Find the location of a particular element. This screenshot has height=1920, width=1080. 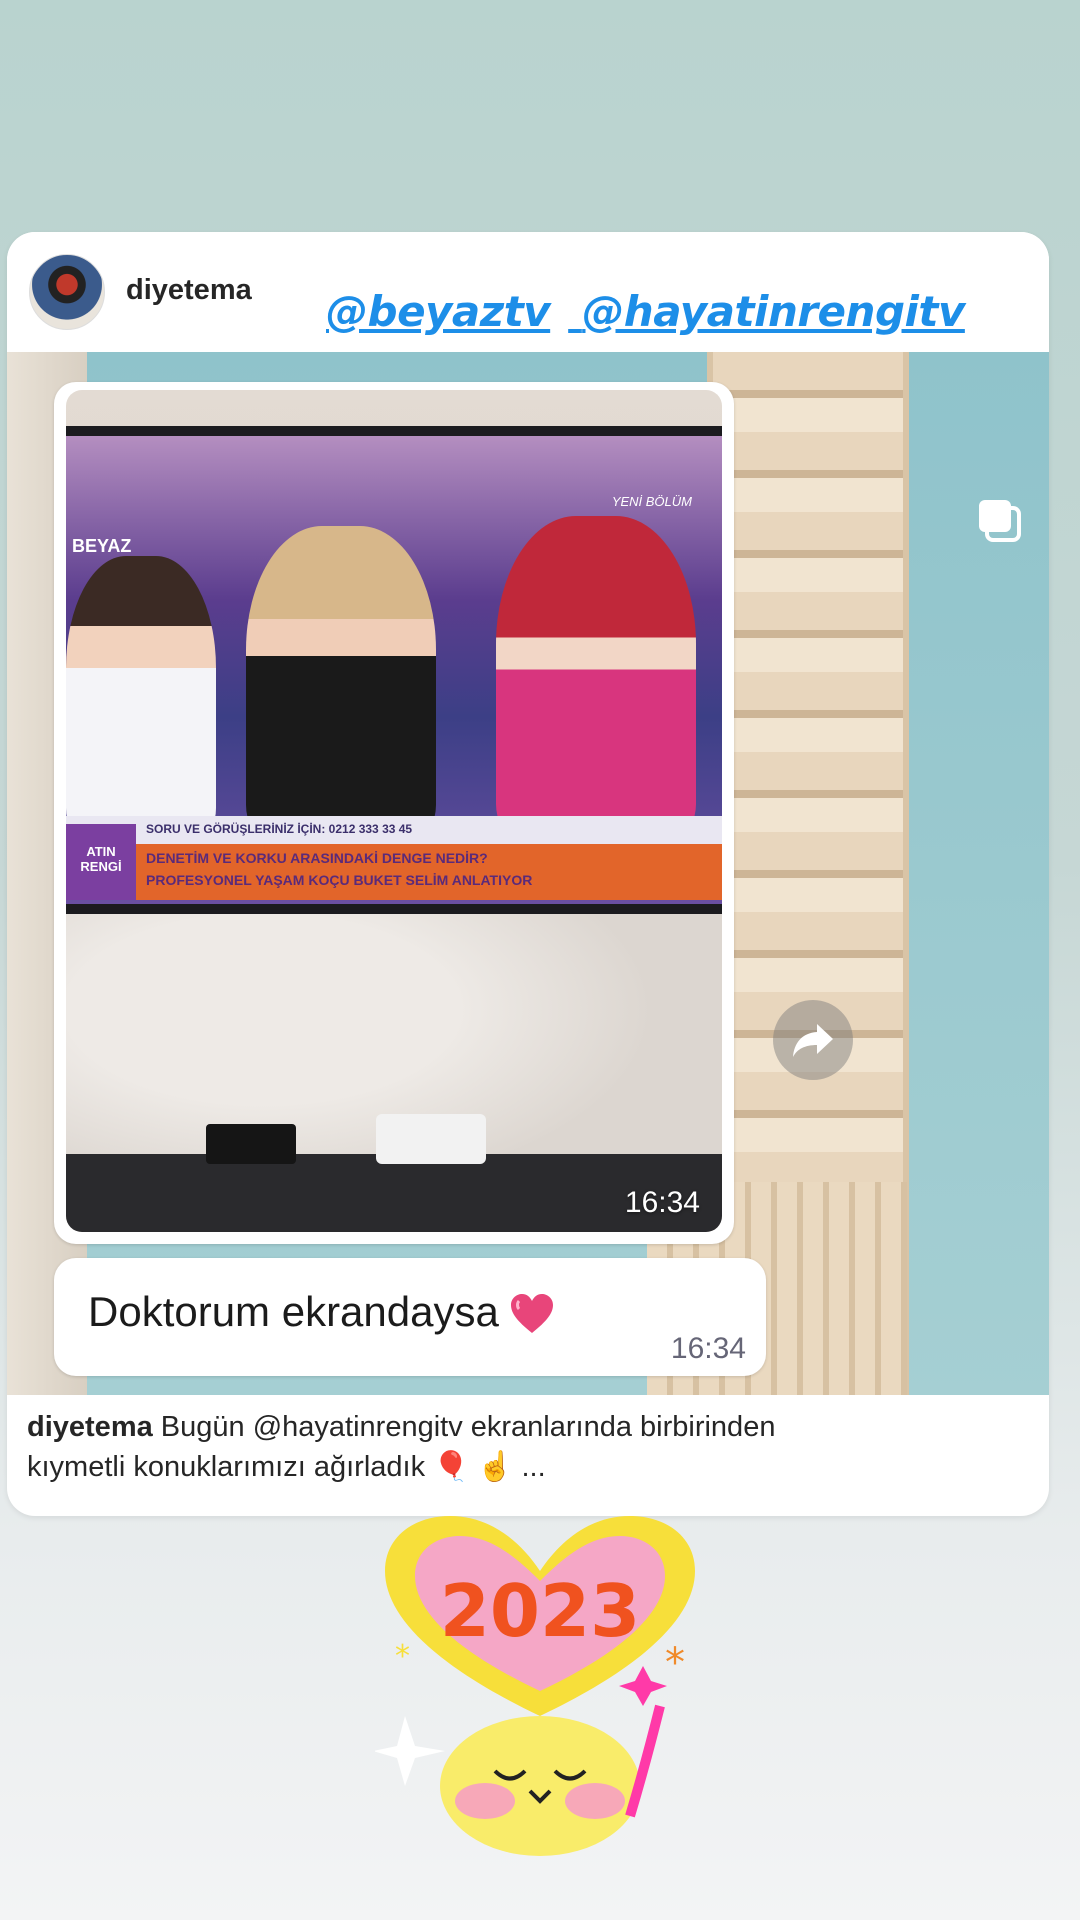

carousel-multiple-icon is located at coordinates (1000, 521).